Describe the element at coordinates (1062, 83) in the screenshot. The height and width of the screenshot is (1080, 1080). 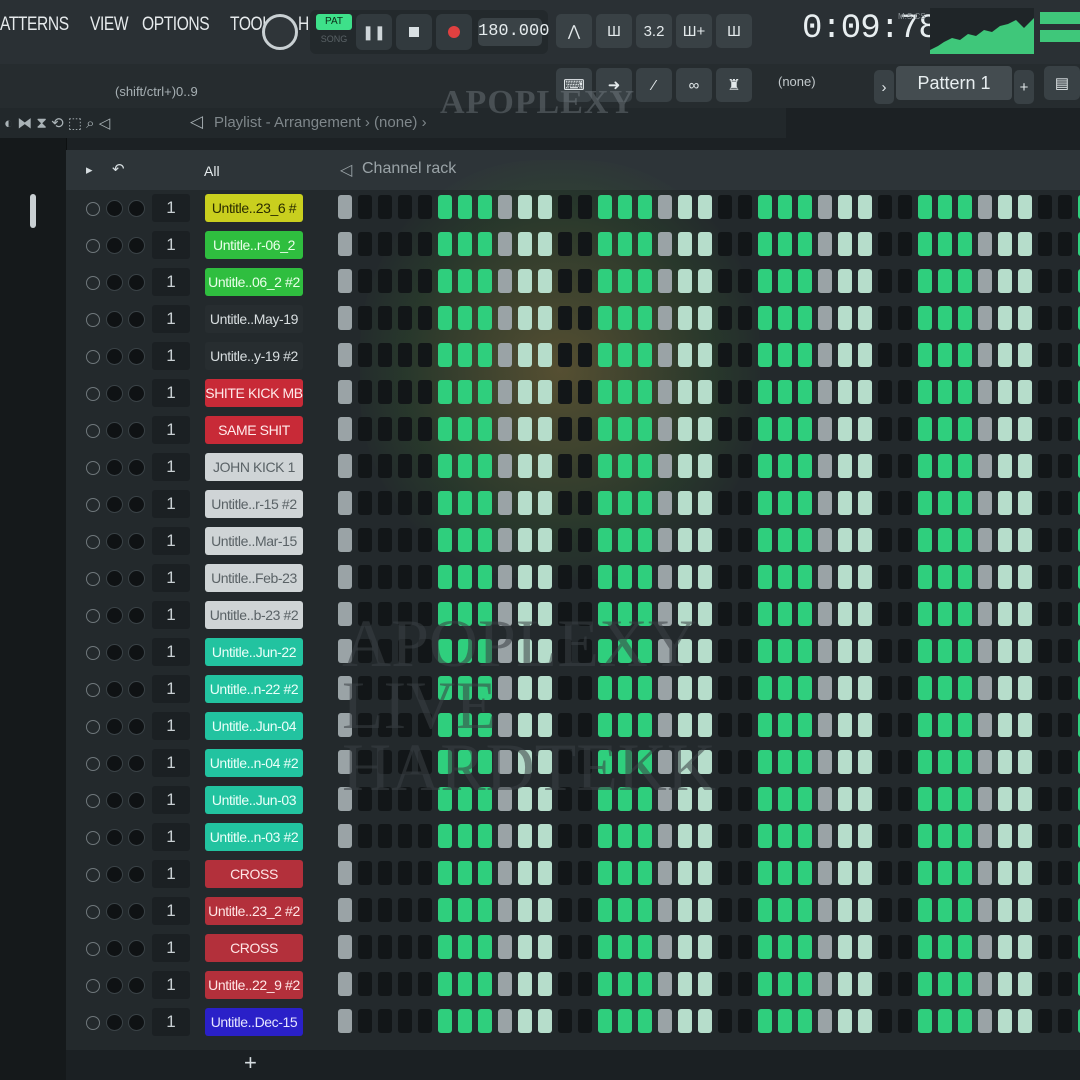
I see `mixer-icon: ▤` at that location.